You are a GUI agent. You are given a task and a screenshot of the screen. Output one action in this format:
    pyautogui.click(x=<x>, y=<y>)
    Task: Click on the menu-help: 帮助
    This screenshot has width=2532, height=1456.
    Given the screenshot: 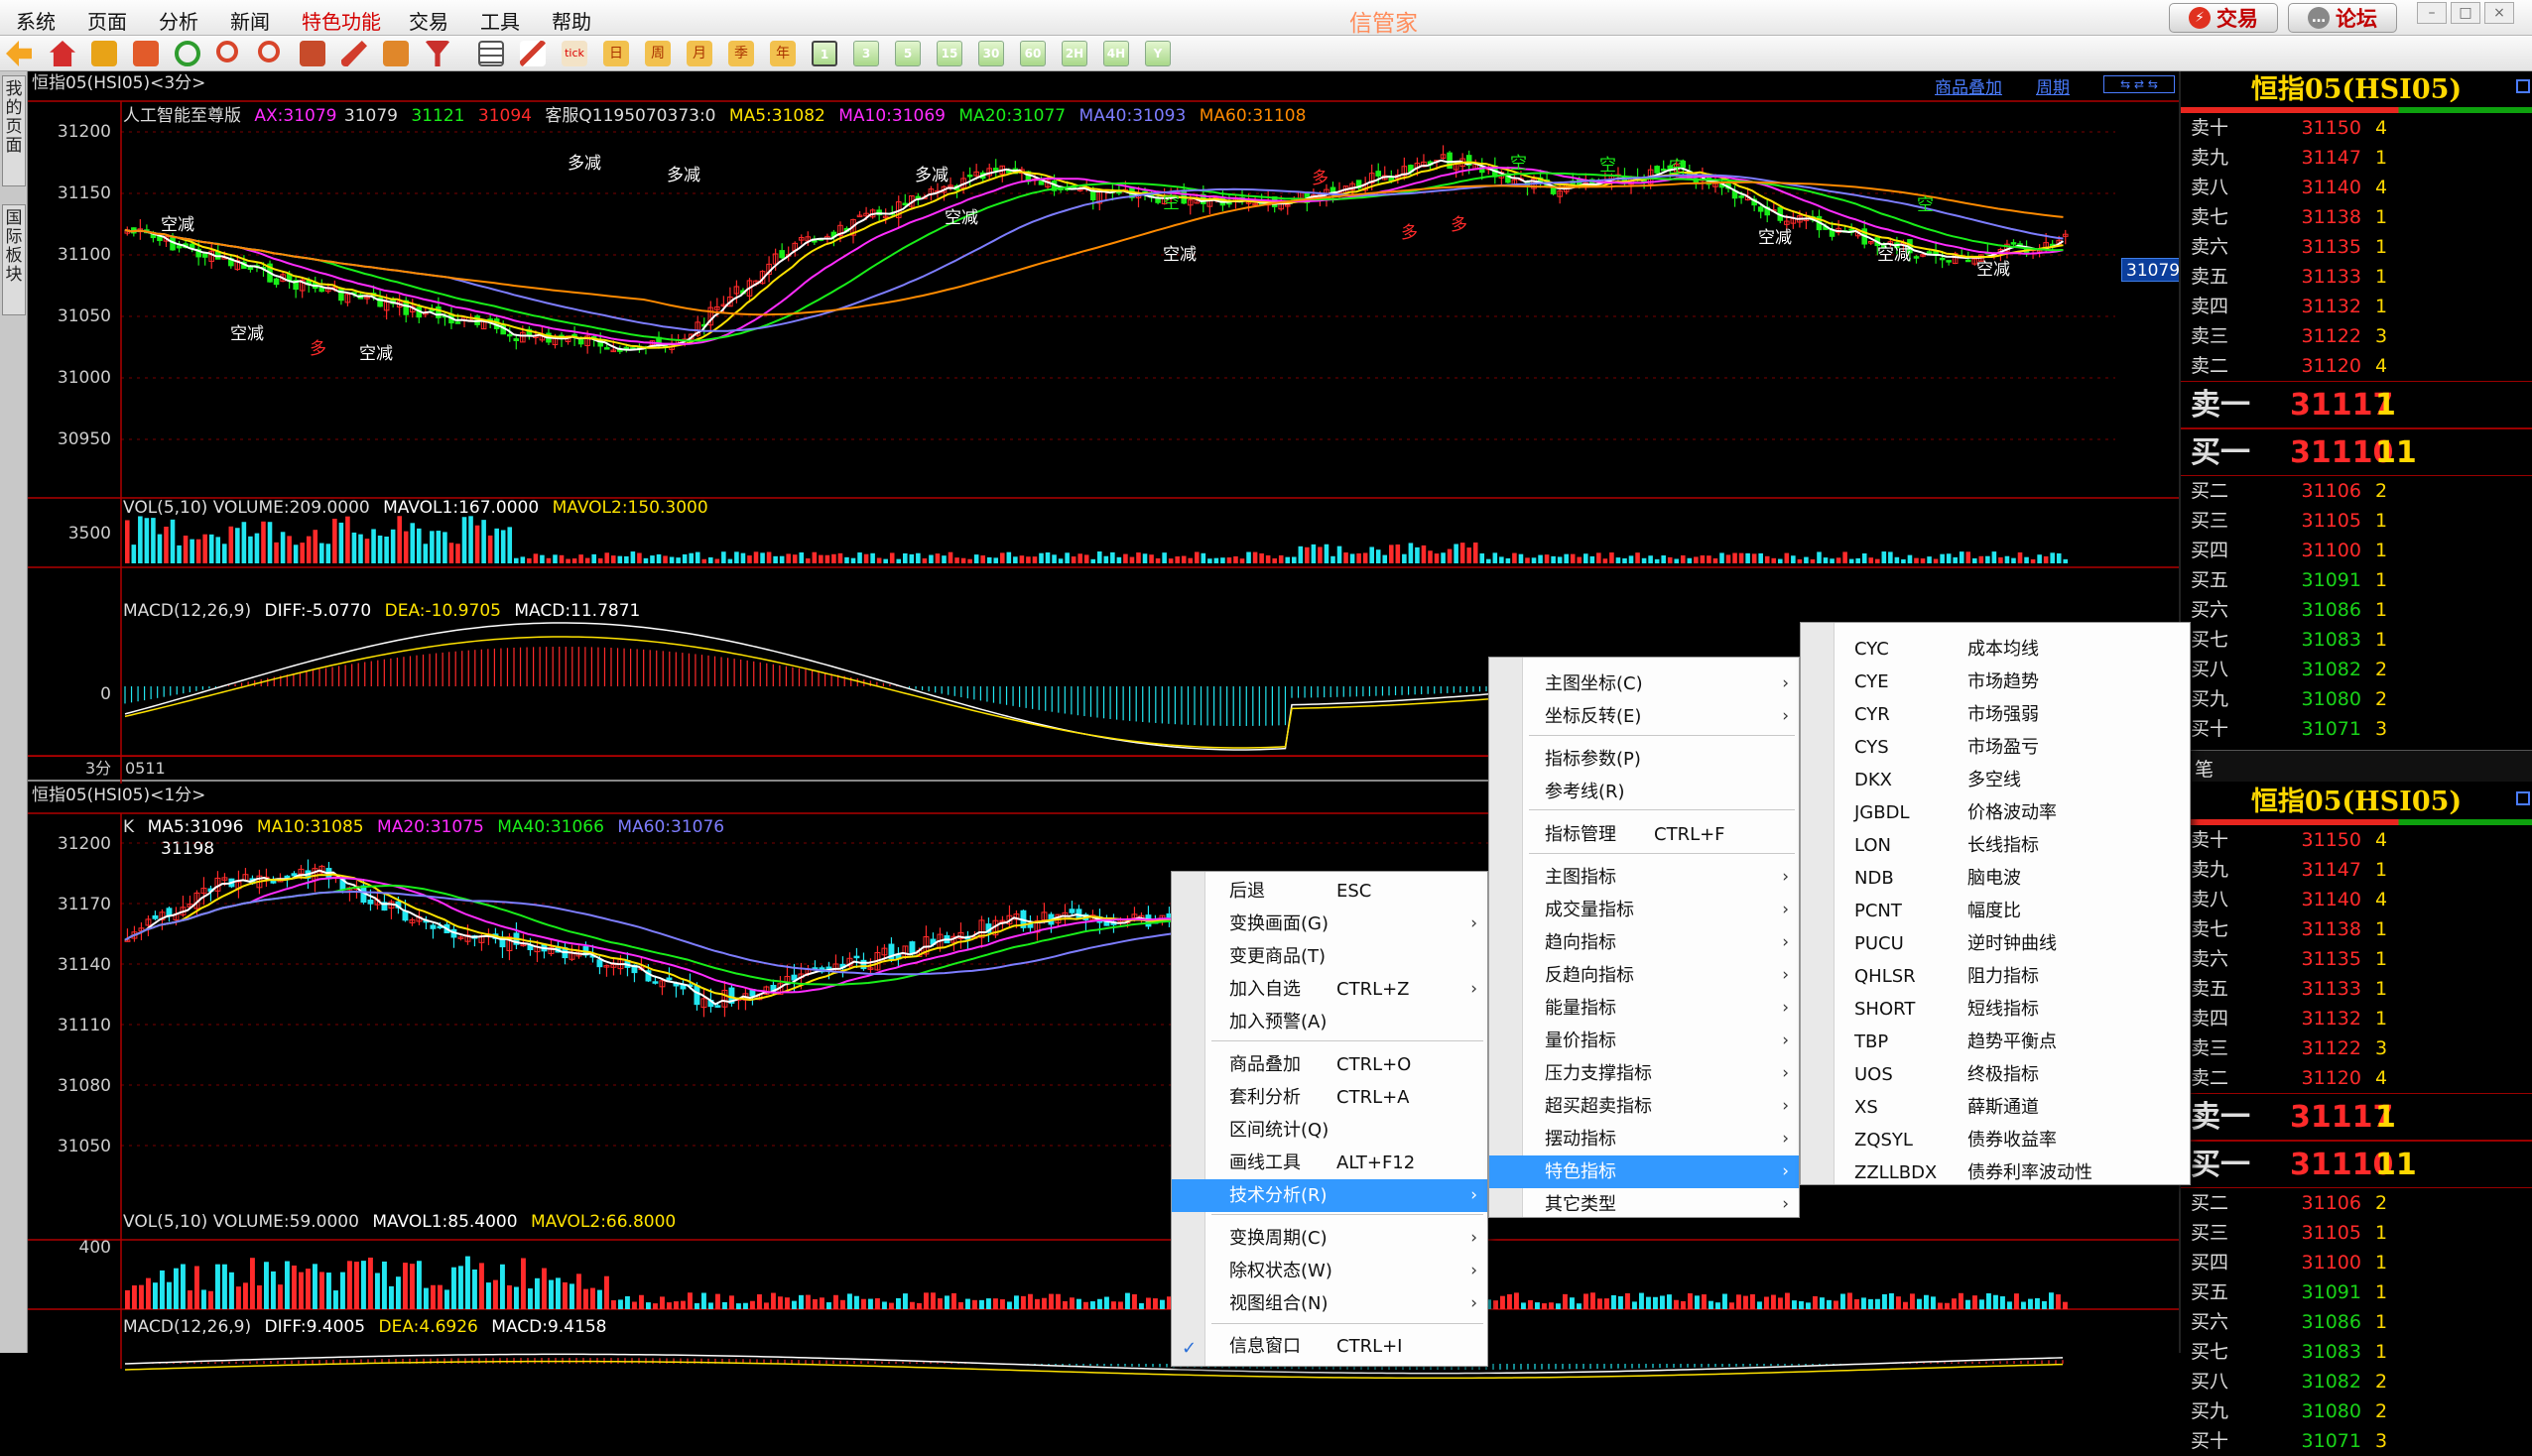 What is the action you would take?
    pyautogui.click(x=571, y=20)
    